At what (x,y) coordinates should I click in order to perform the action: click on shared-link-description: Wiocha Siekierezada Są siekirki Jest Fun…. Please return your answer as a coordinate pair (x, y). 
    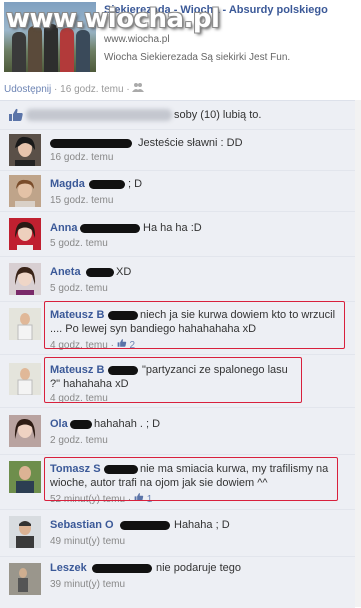
    Looking at the image, I should click on (197, 57).